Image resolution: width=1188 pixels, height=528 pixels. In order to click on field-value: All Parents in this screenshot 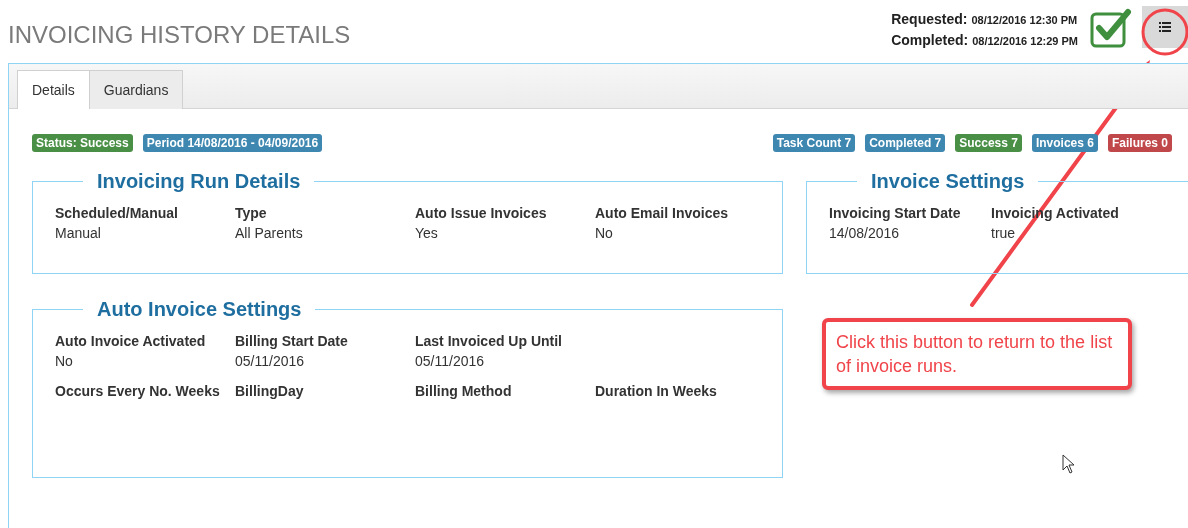, I will do `click(269, 233)`.